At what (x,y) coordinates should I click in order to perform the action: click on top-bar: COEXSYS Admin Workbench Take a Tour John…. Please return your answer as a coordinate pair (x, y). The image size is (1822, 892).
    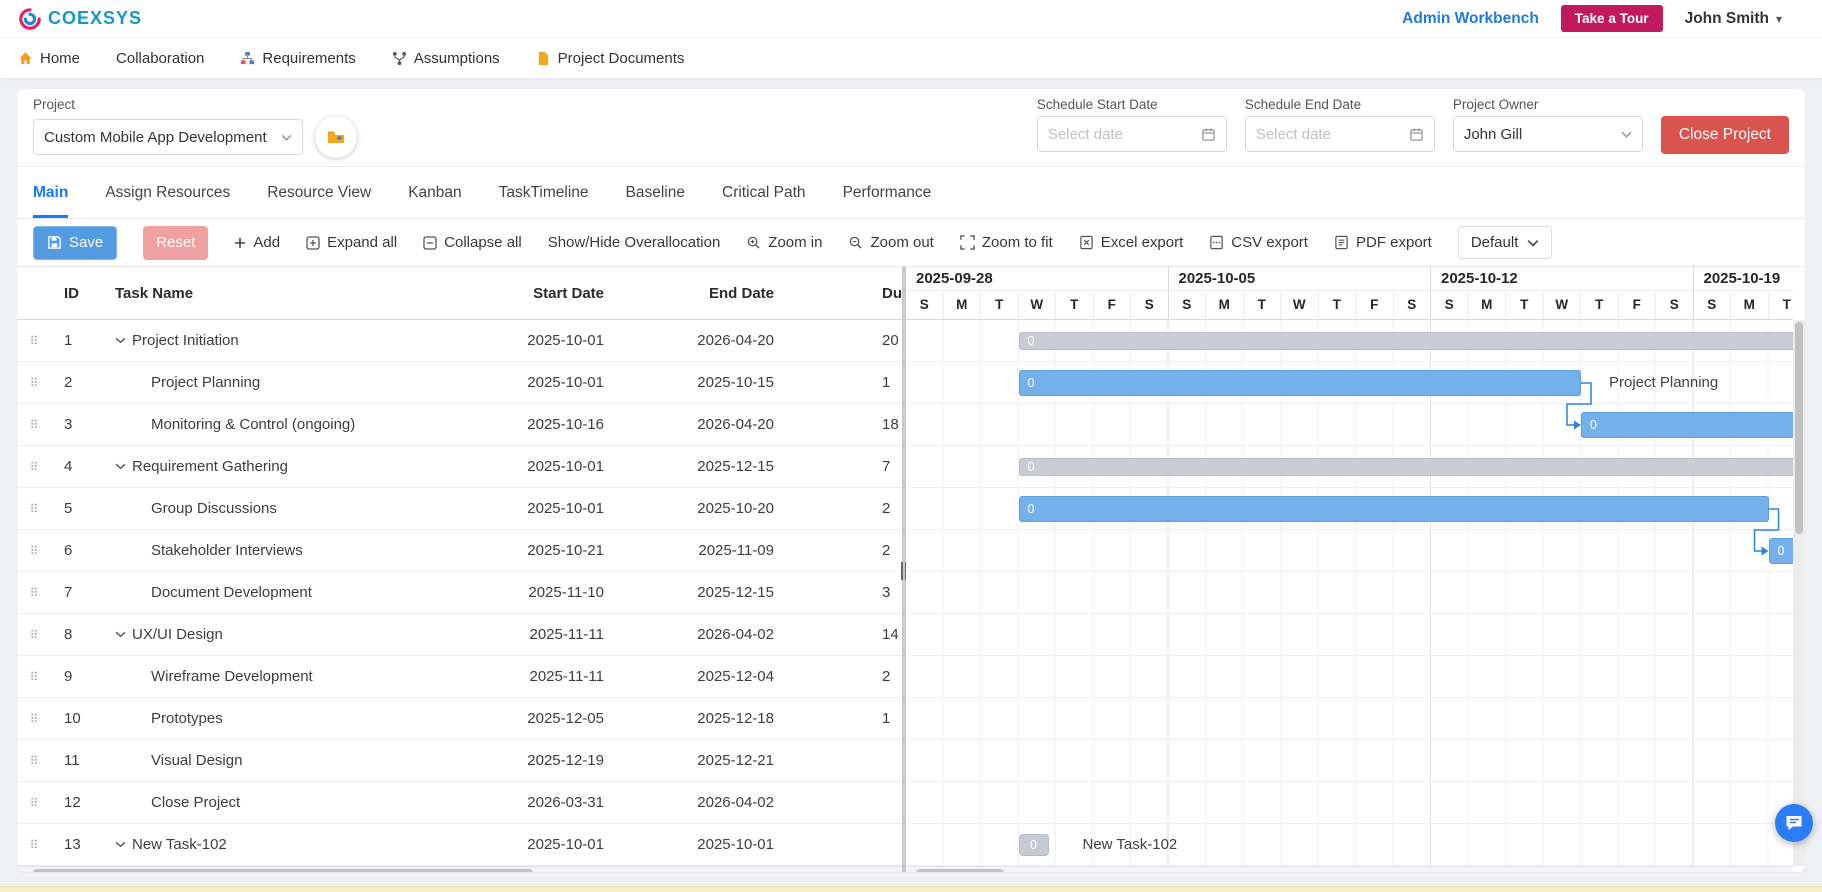
    Looking at the image, I should click on (911, 19).